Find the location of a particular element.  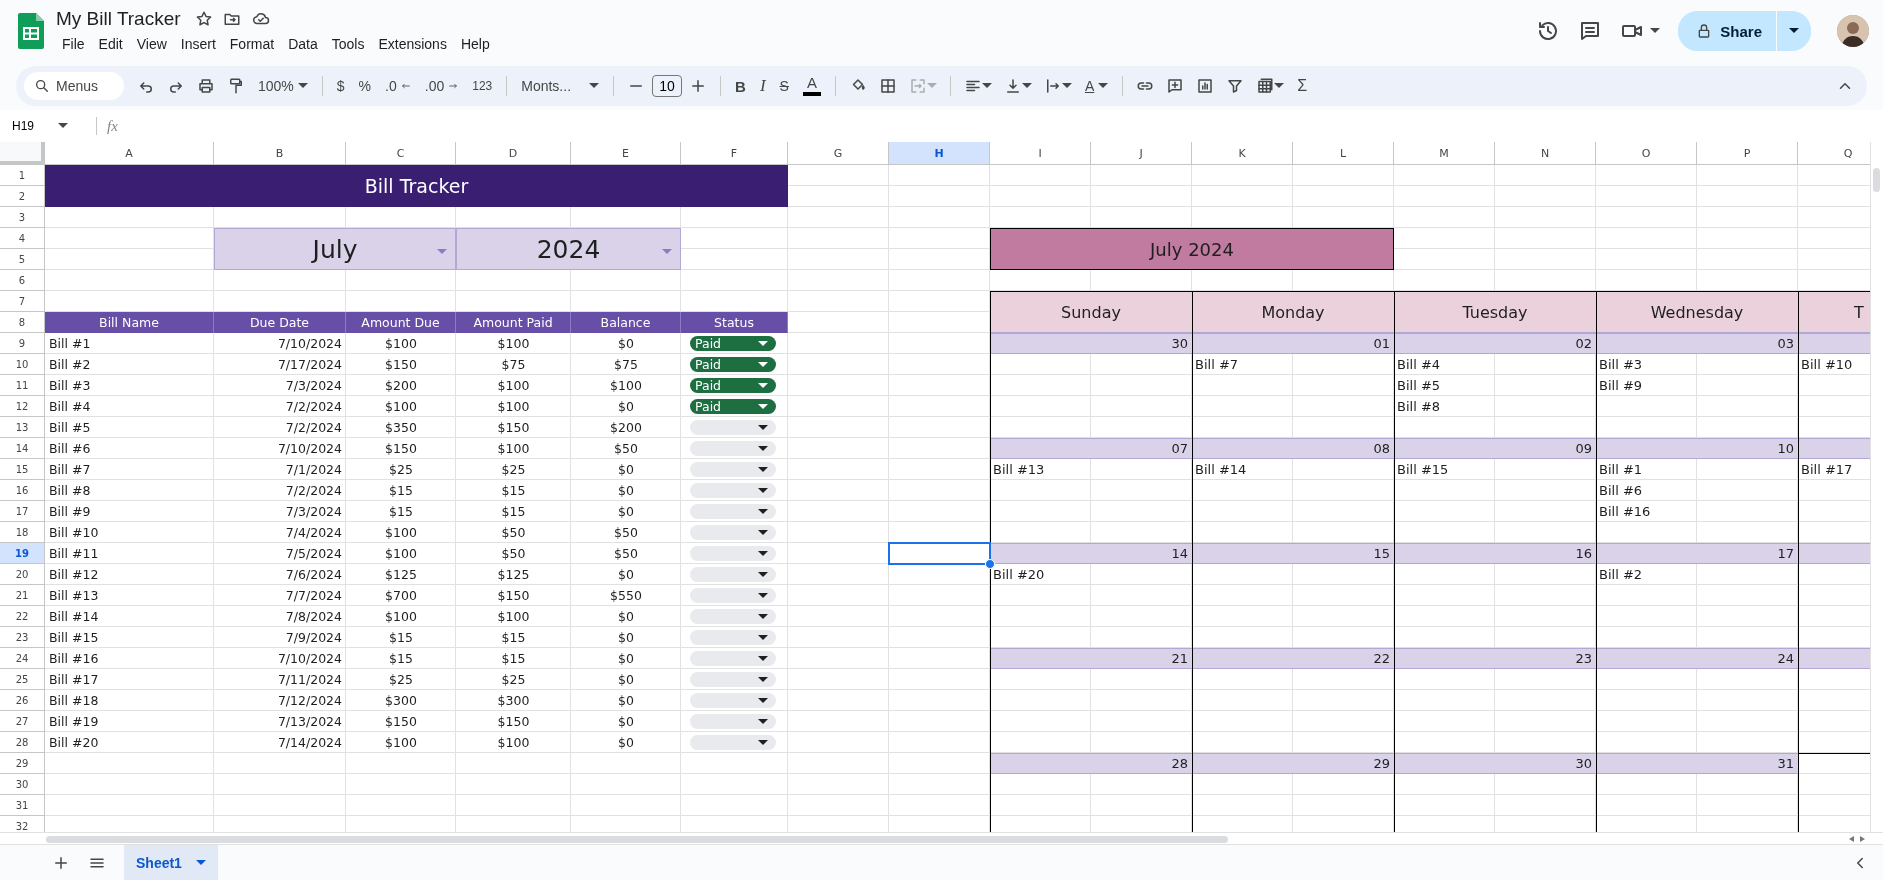

increase-decimal-button: .00 is located at coordinates (441, 86).